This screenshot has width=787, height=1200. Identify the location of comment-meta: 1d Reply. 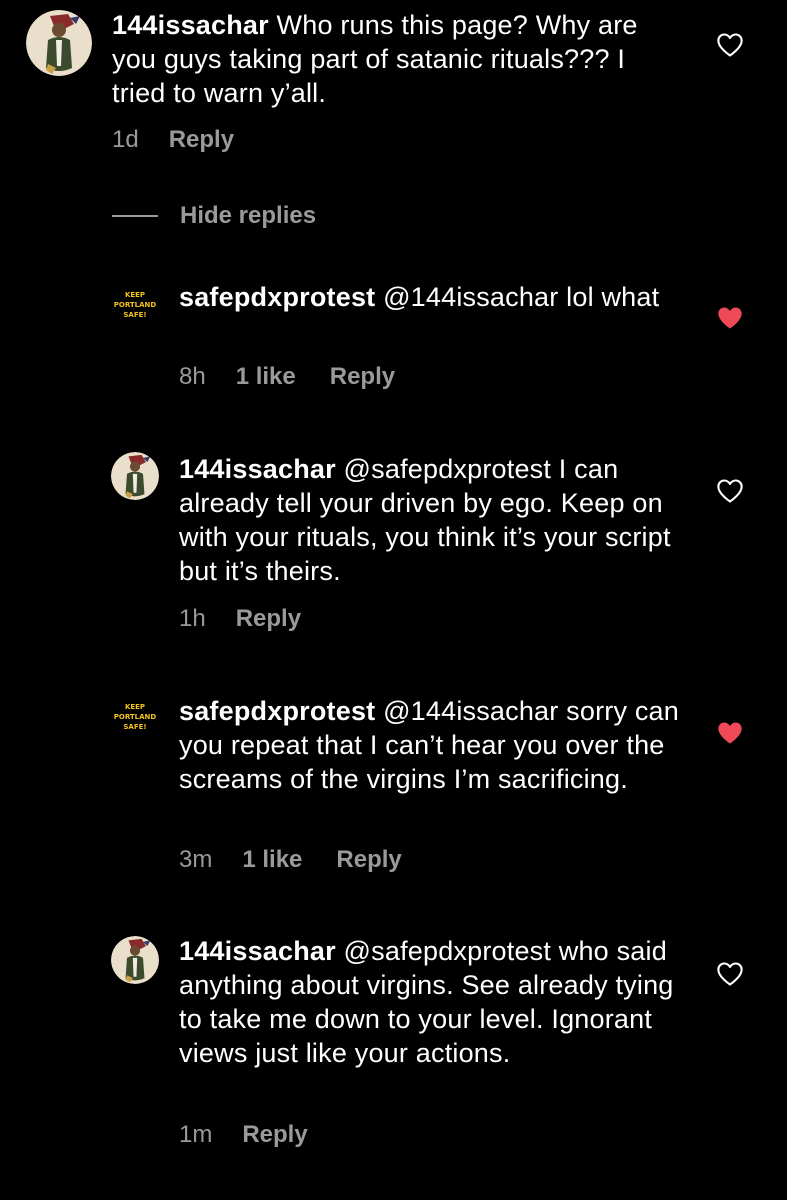
(173, 140).